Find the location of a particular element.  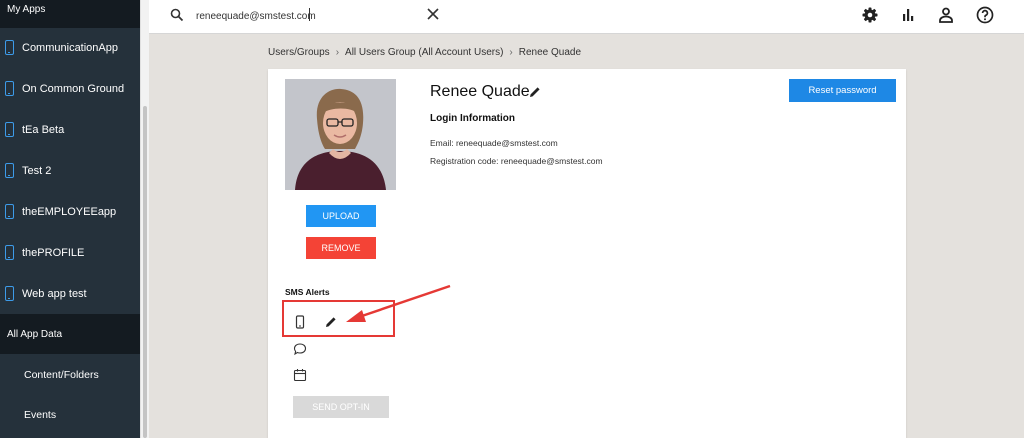

search-input is located at coordinates (306, 16).